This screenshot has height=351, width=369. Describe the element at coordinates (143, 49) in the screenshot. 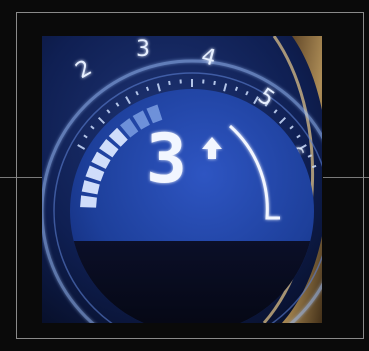

I see `scale-number-3: 3` at that location.